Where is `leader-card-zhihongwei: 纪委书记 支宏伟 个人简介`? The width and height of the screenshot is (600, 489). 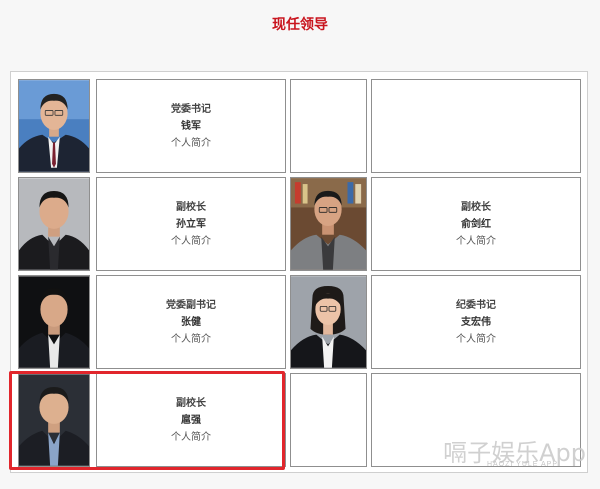
leader-card-zhihongwei: 纪委书记 支宏伟 个人简介 is located at coordinates (476, 322).